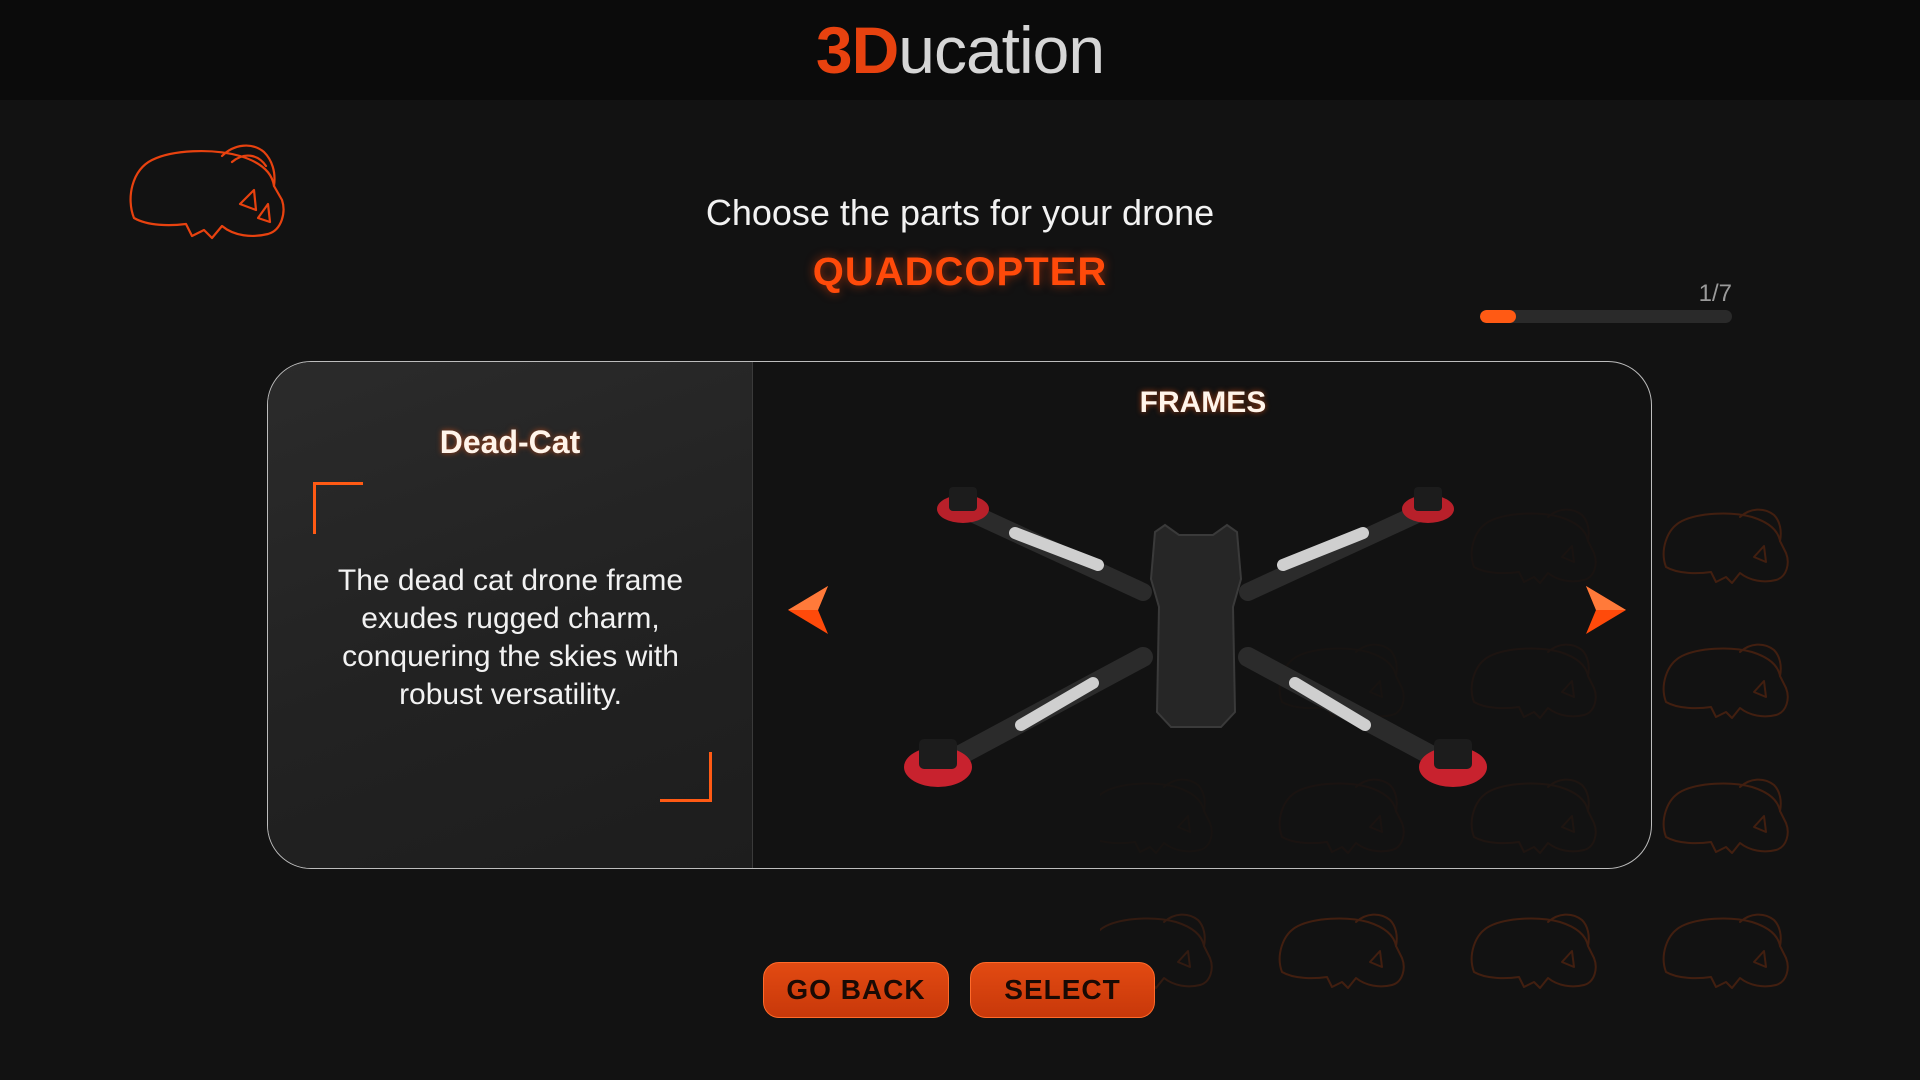  I want to click on brand-rest: ucation, so click(1001, 50).